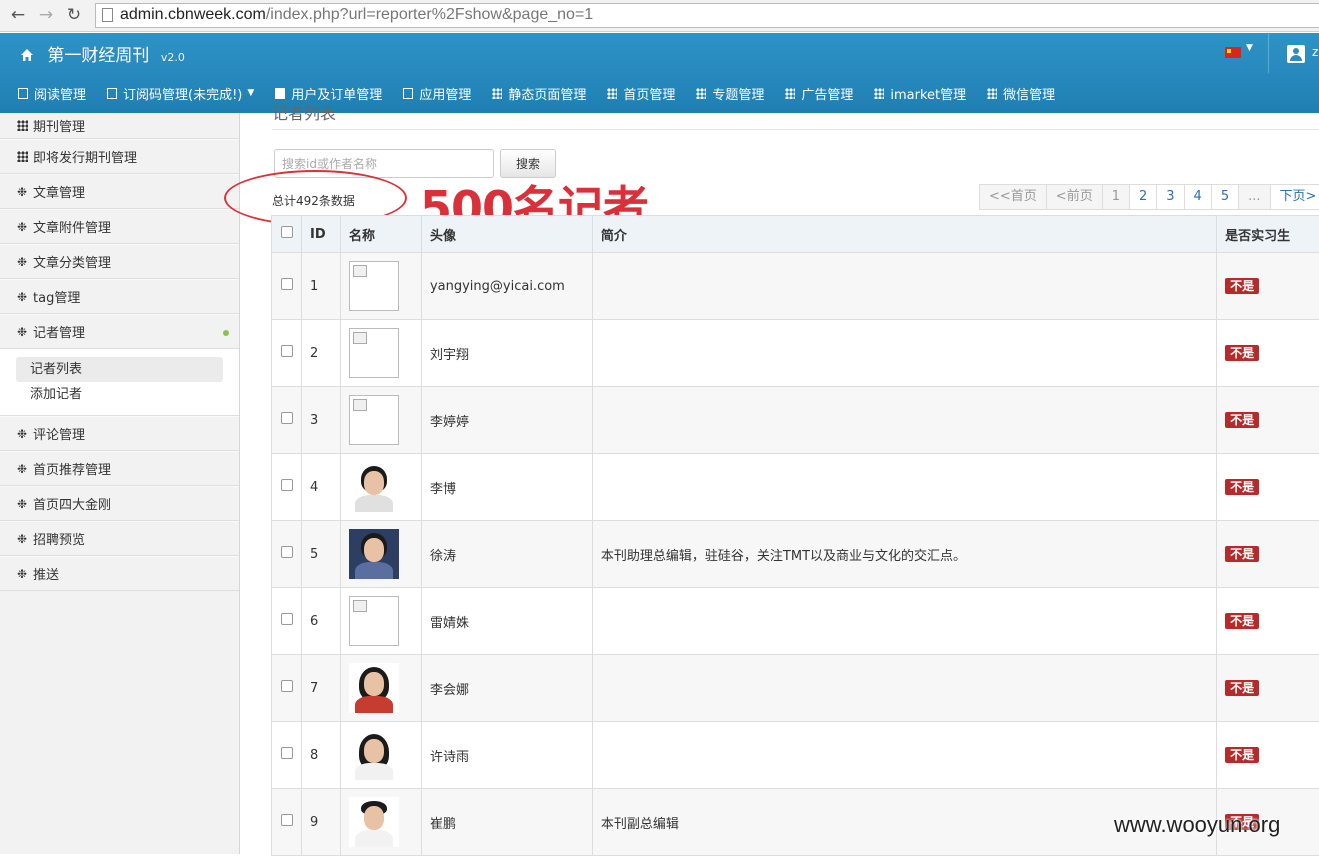 Image resolution: width=1319 pixels, height=856 pixels. Describe the element at coordinates (119, 369) in the screenshot. I see `submenu-item-reporter-list: 记者列表` at that location.